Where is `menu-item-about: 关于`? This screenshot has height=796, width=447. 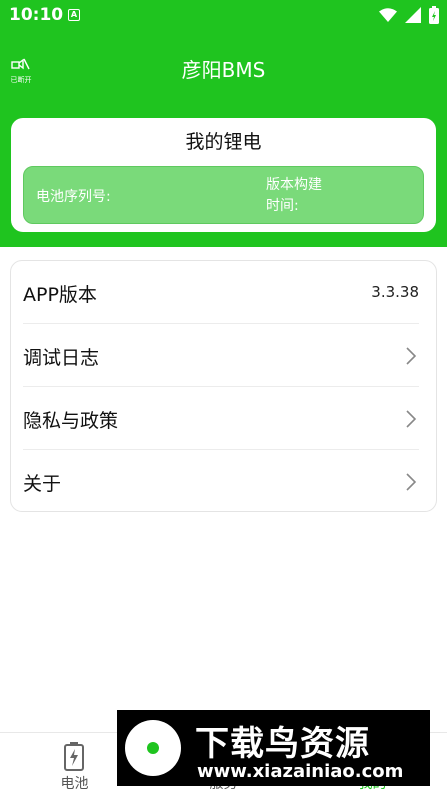
menu-item-about: 关于 is located at coordinates (221, 481).